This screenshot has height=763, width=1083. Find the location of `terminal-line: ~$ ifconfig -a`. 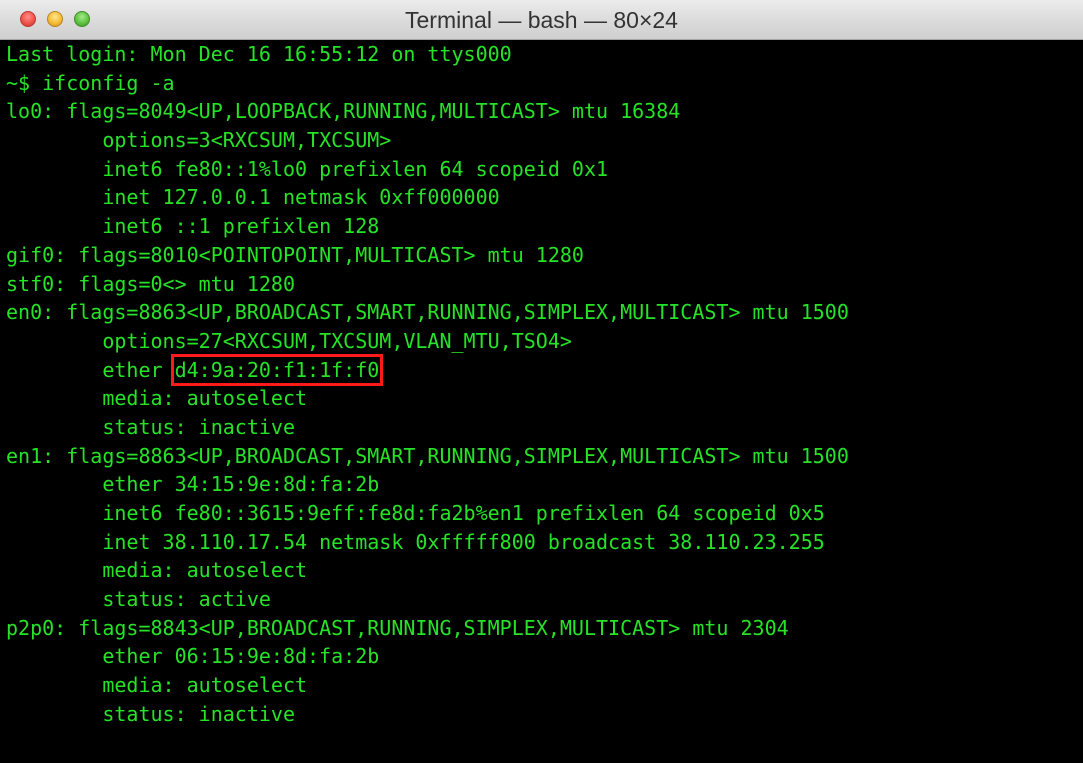

terminal-line: ~$ ifconfig -a is located at coordinates (90, 82).